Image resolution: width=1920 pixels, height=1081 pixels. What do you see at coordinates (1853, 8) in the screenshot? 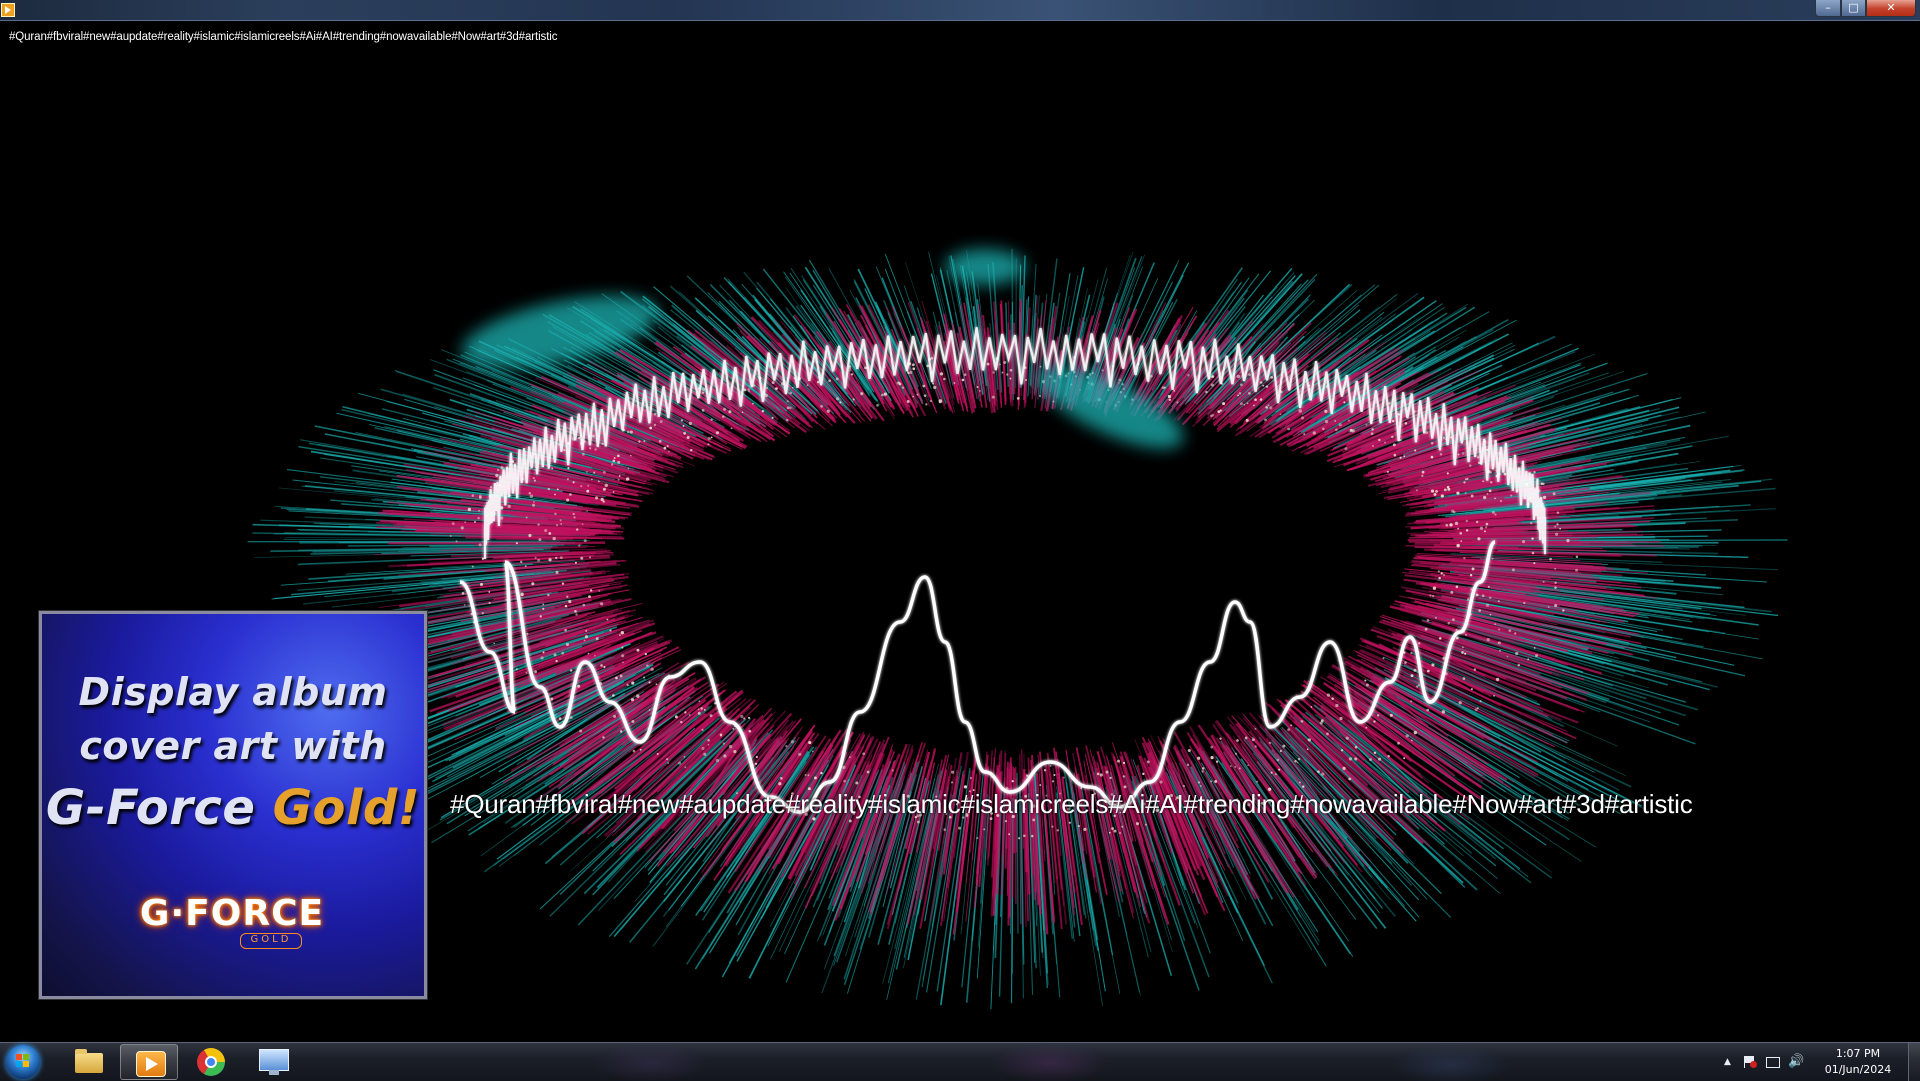
I see `maximize-button: □` at bounding box center [1853, 8].